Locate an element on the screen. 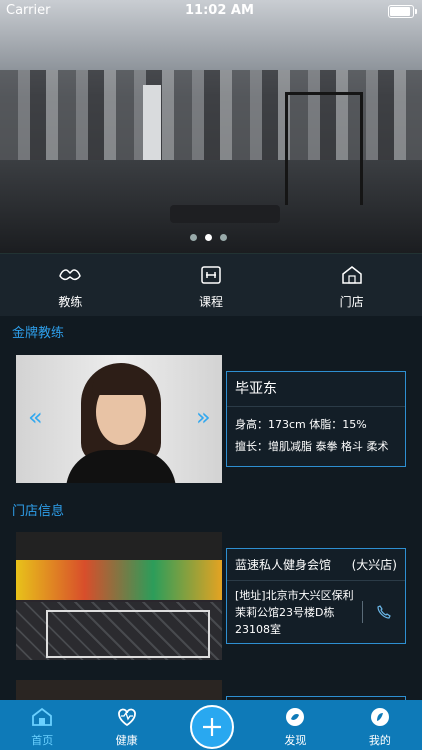  carousel-dots is located at coordinates (208, 237).